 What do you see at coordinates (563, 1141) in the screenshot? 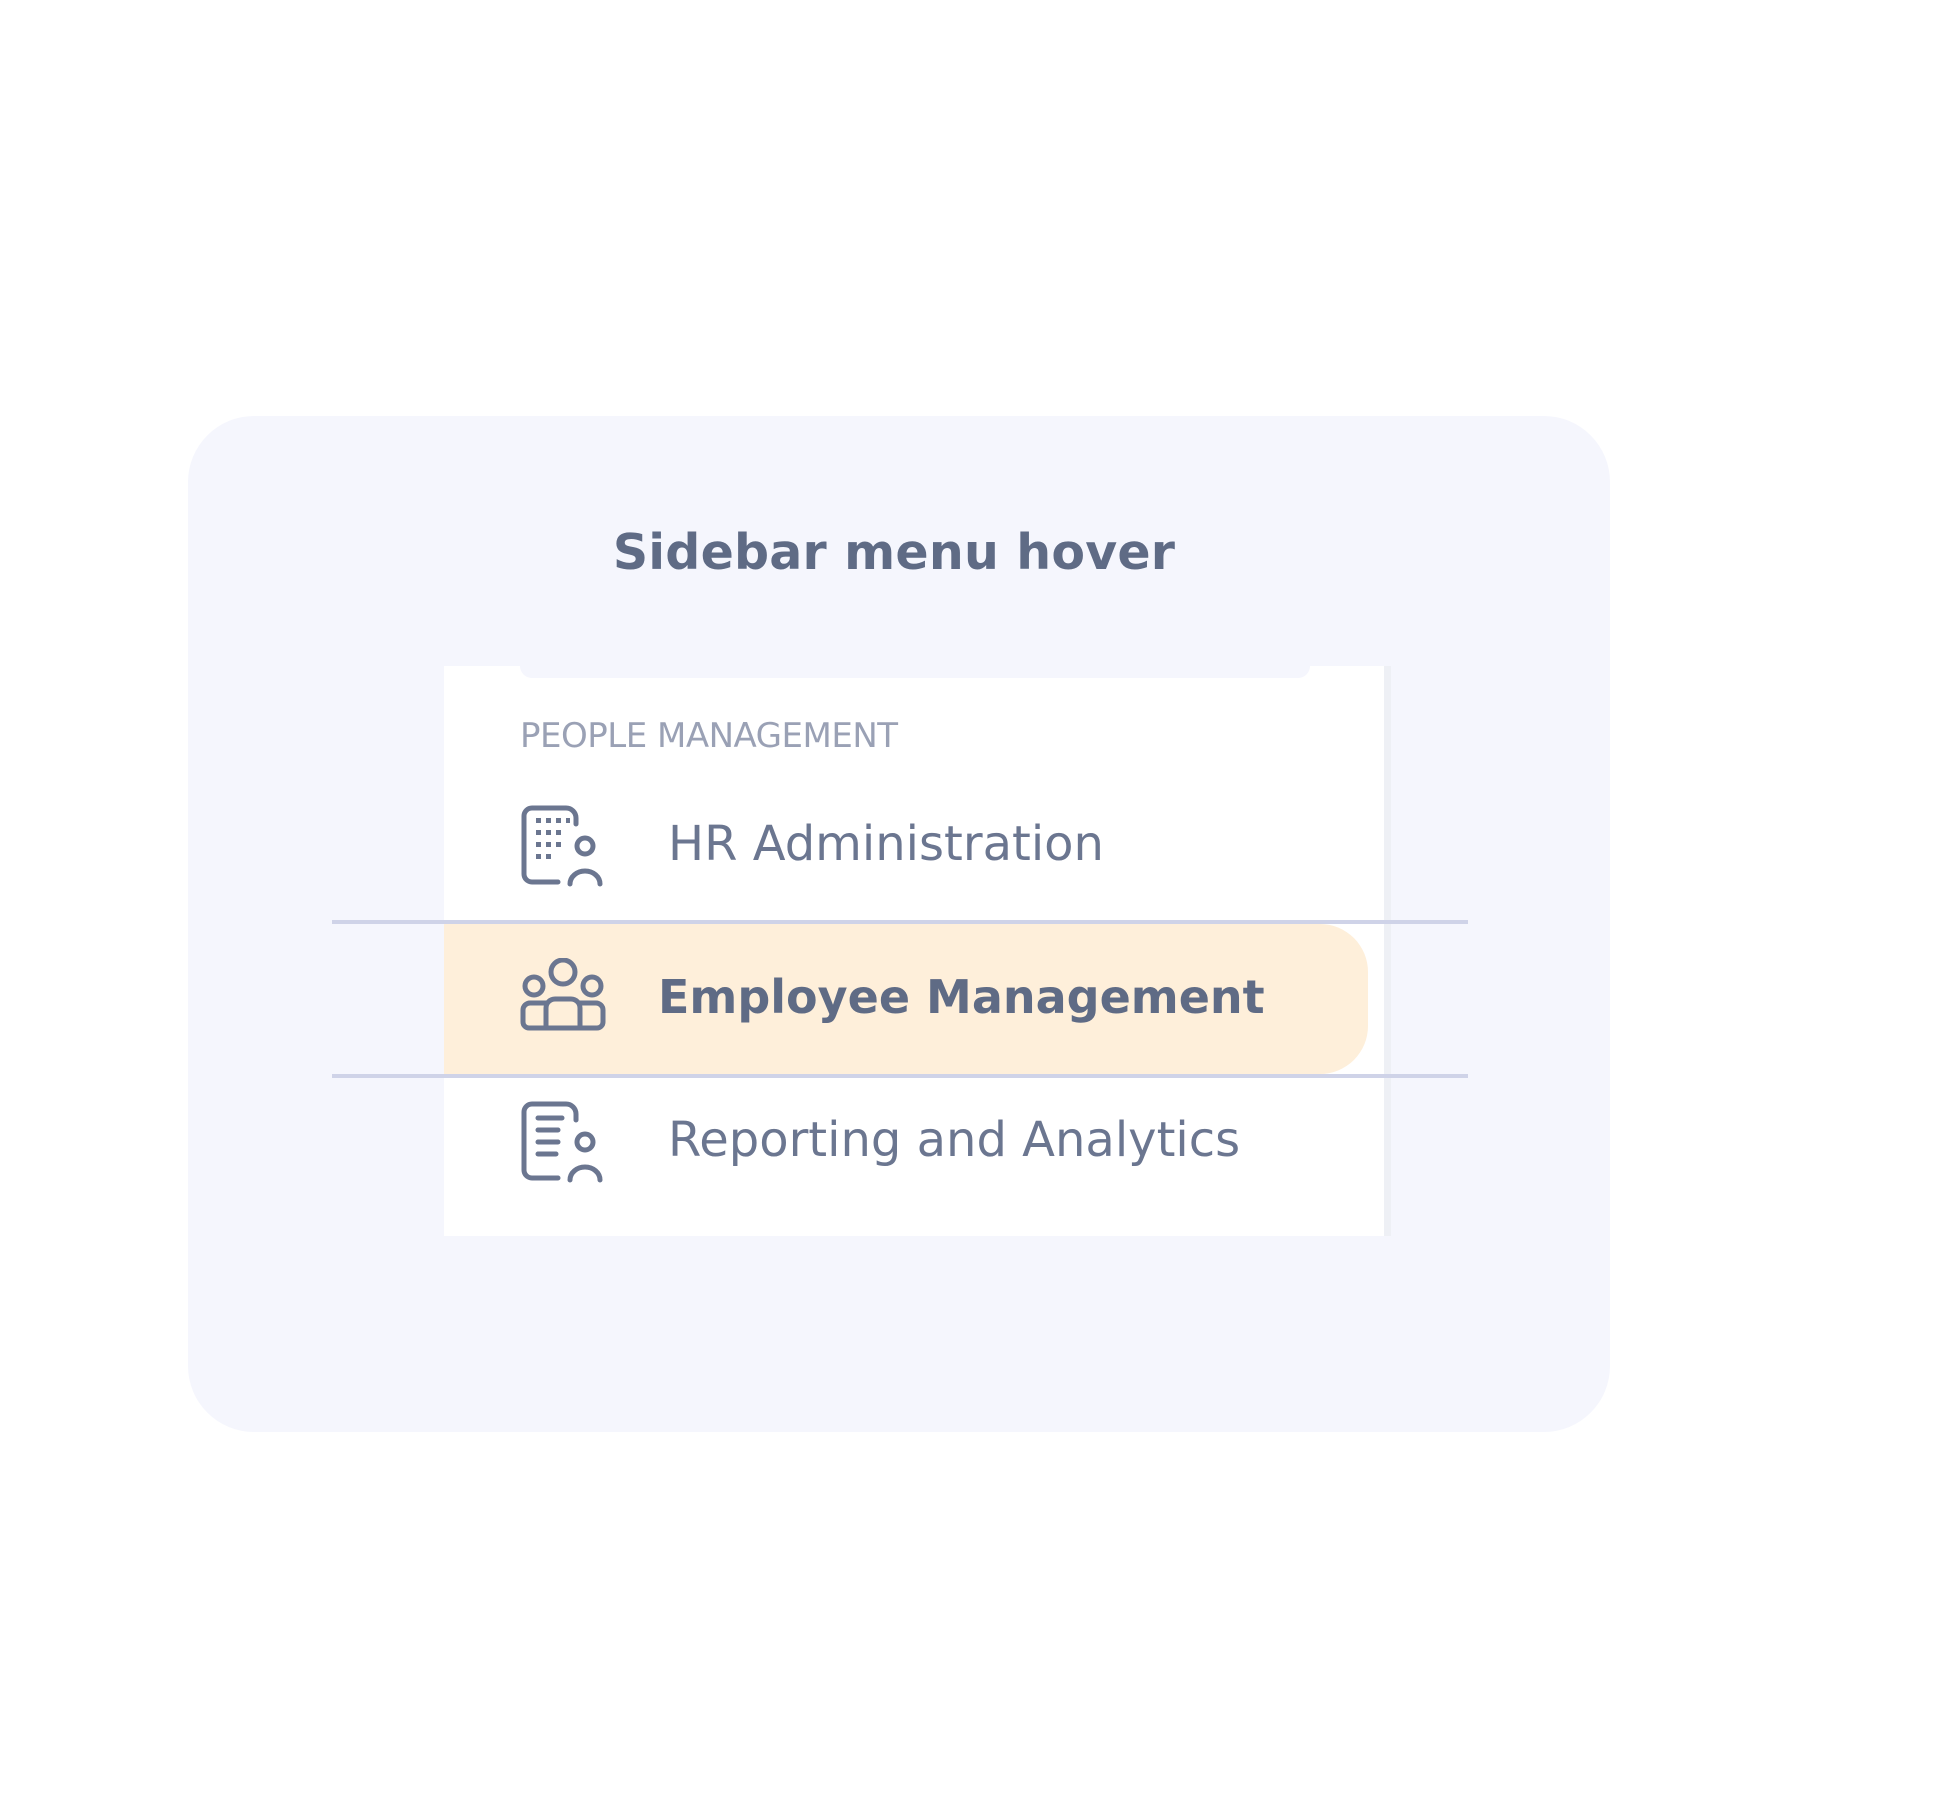
I see `report-user-icon` at bounding box center [563, 1141].